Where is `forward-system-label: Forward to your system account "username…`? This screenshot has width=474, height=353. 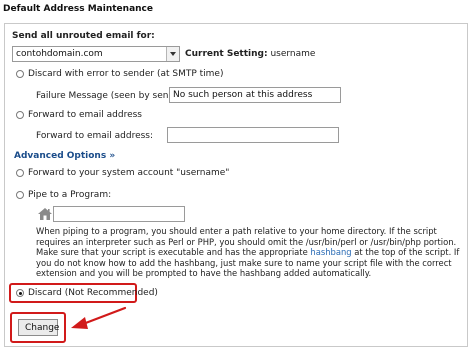
forward-system-label: Forward to your system account "username… is located at coordinates (129, 173).